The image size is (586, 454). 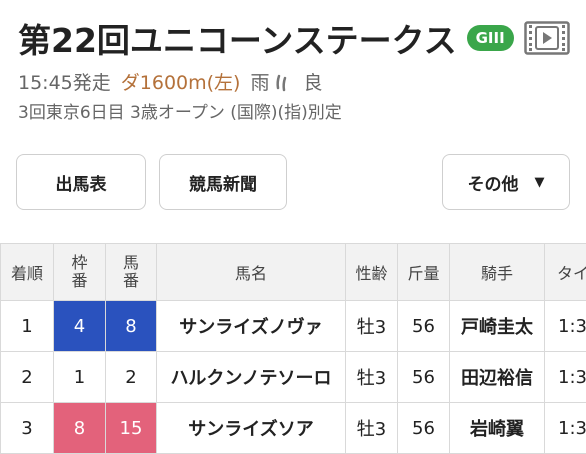 I want to click on race-info-line: 15:45発走 ダ1600m(左) 雨 良, so click(x=170, y=81).